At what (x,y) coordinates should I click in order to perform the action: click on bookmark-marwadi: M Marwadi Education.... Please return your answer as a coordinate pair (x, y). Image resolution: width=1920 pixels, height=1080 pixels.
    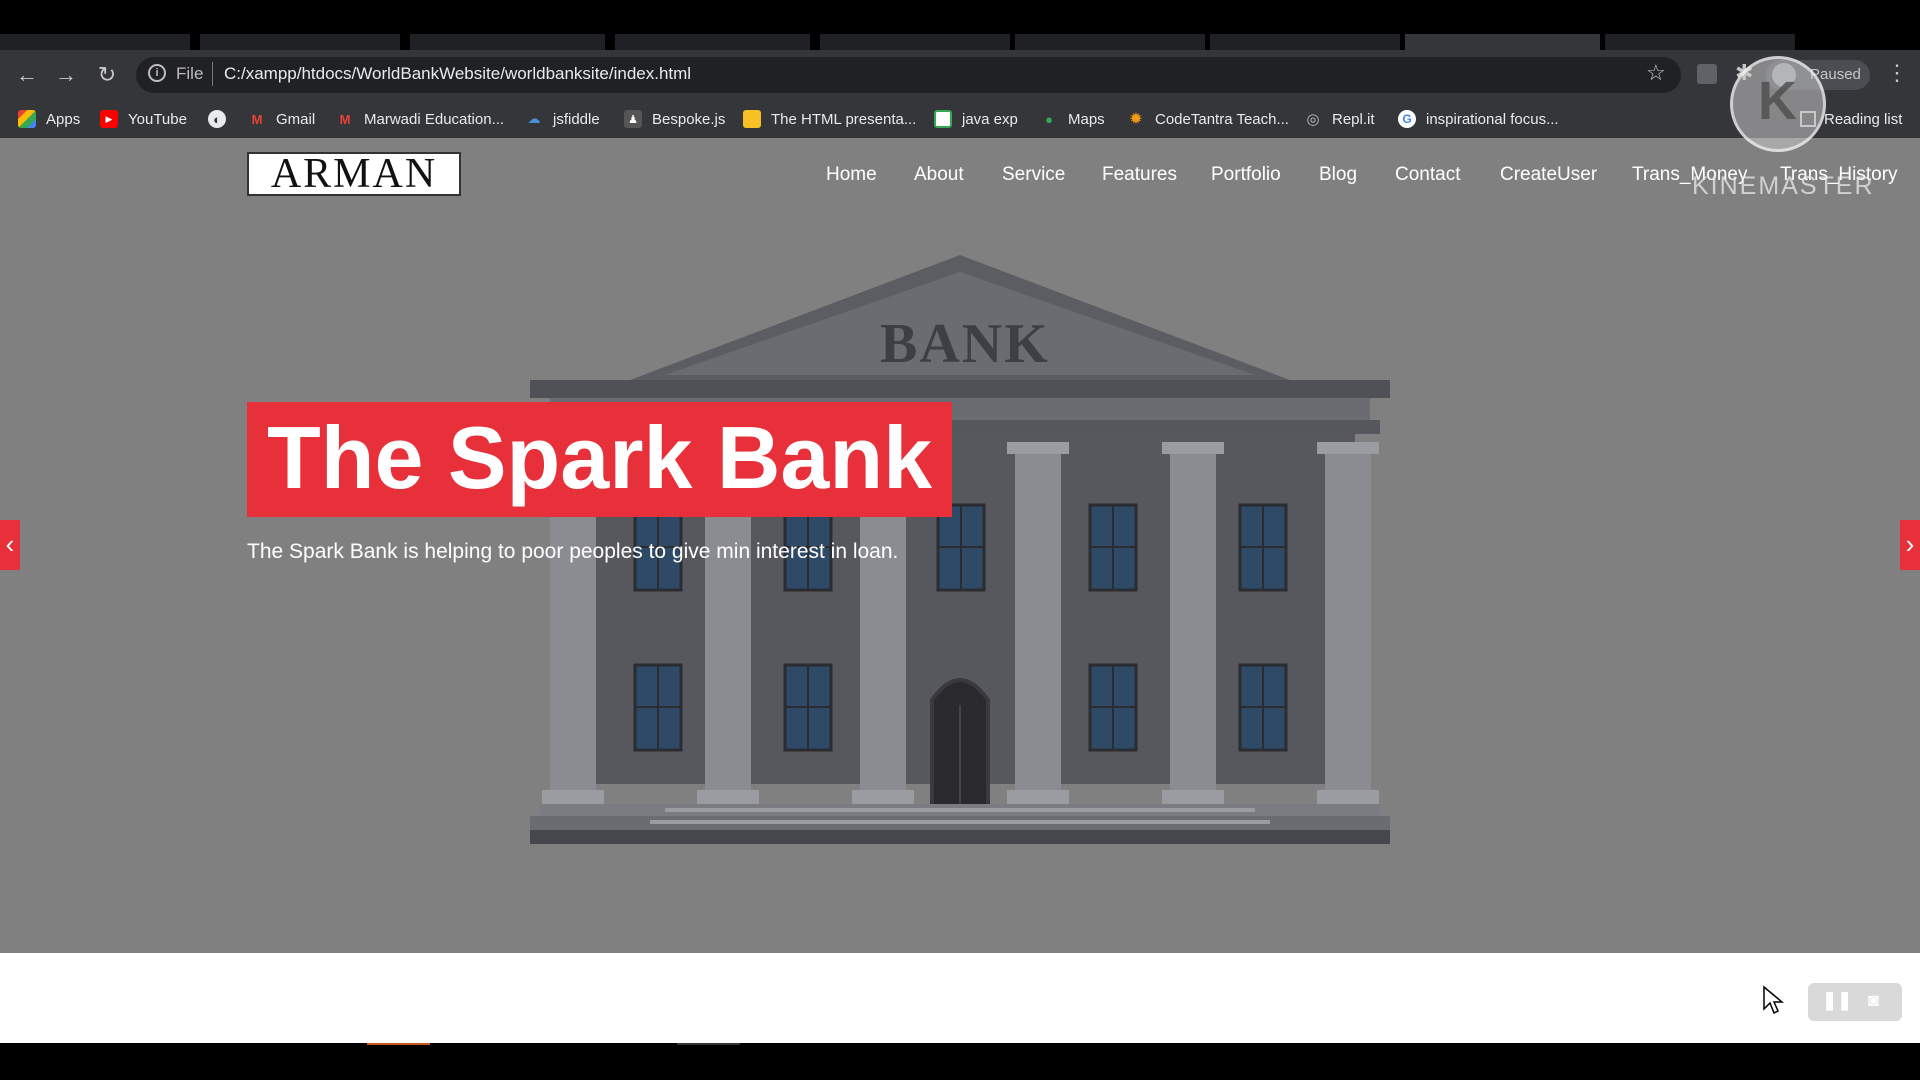
    Looking at the image, I should click on (420, 119).